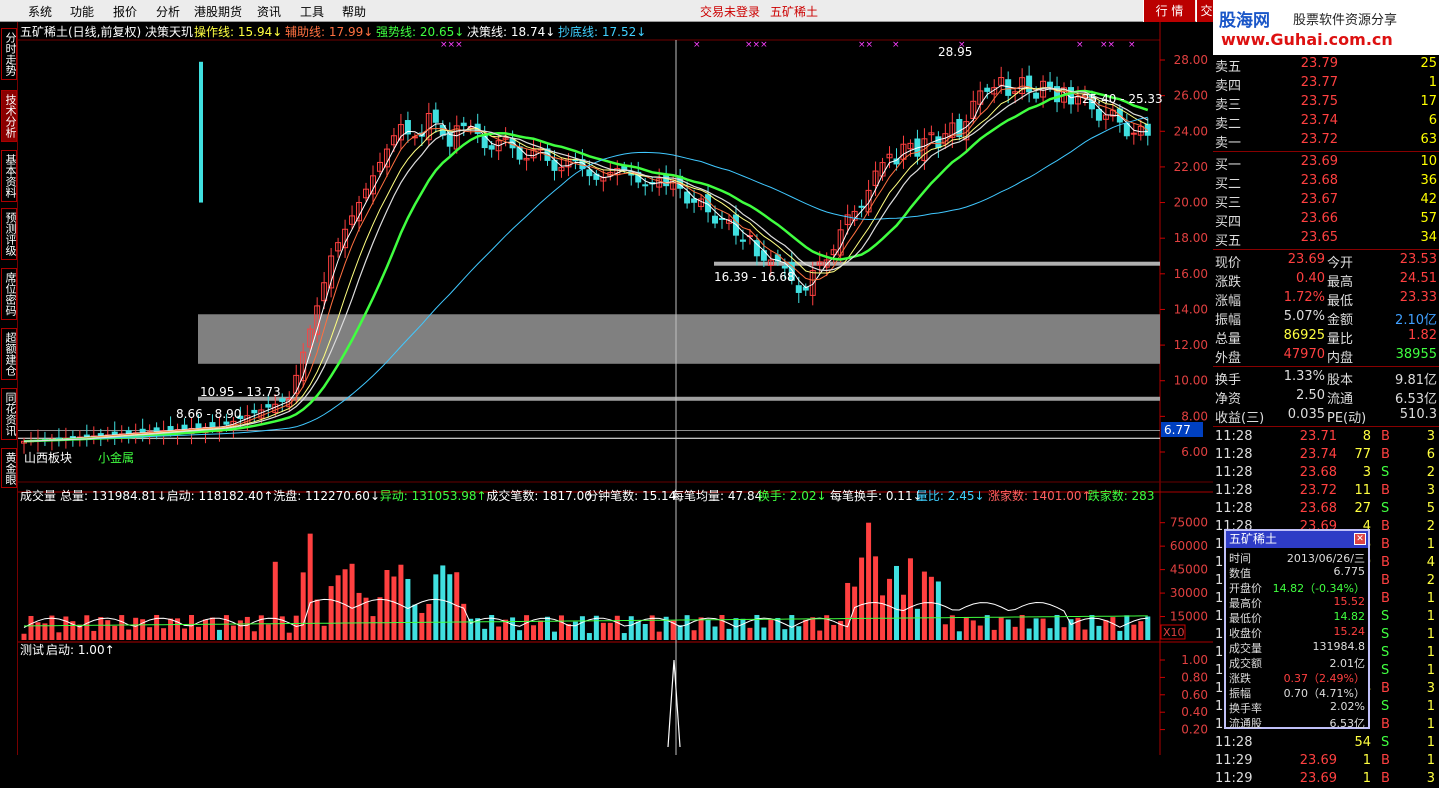 Image resolution: width=1439 pixels, height=788 pixels. Describe the element at coordinates (9, 176) in the screenshot. I see `side-tab-fundamentals: 基本资料` at that location.